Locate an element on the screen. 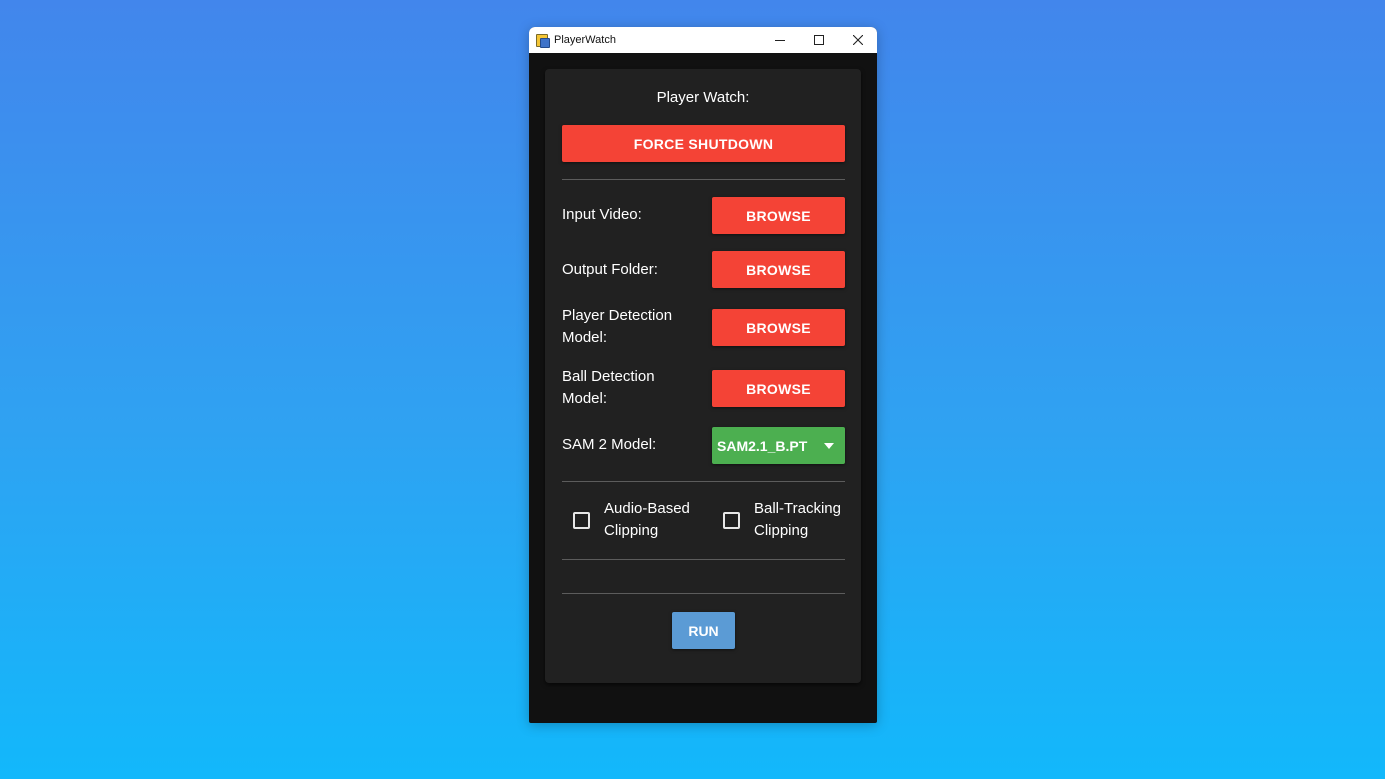  chevron-down-icon is located at coordinates (829, 446).